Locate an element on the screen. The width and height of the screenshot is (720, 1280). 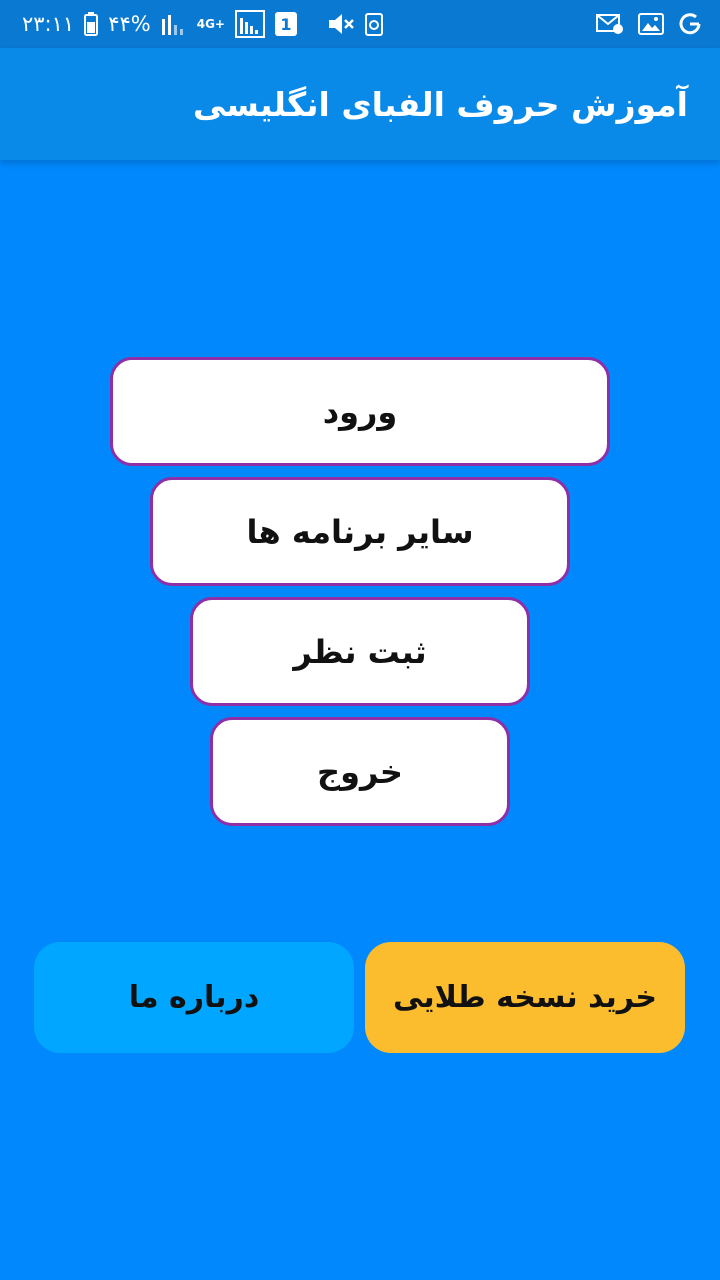
network-4g-icon: 4G+ is located at coordinates (211, 24).